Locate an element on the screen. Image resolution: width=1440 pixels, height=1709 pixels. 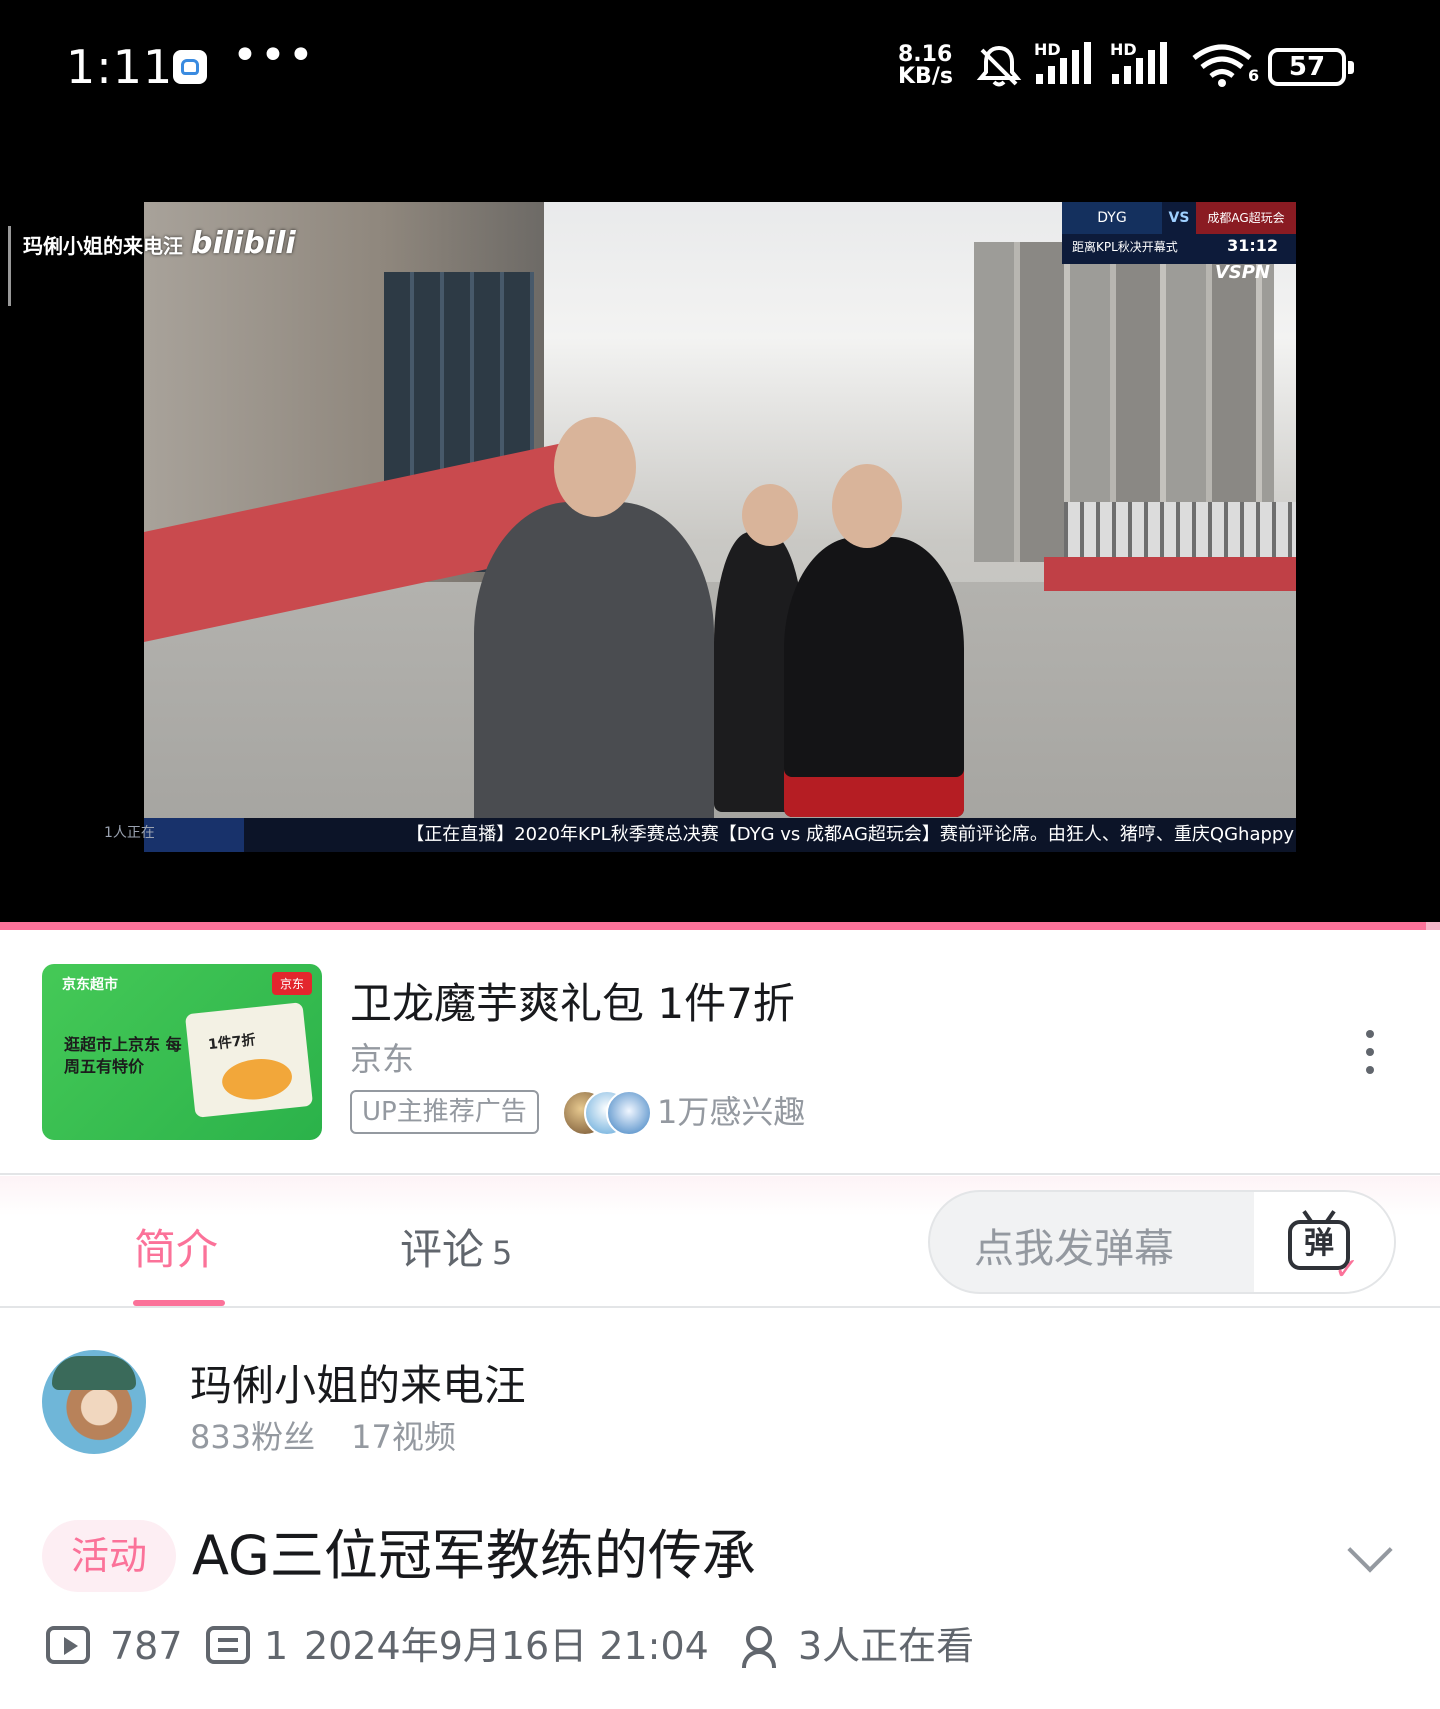
tab-comments-count: 5 is located at coordinates (502, 1253).